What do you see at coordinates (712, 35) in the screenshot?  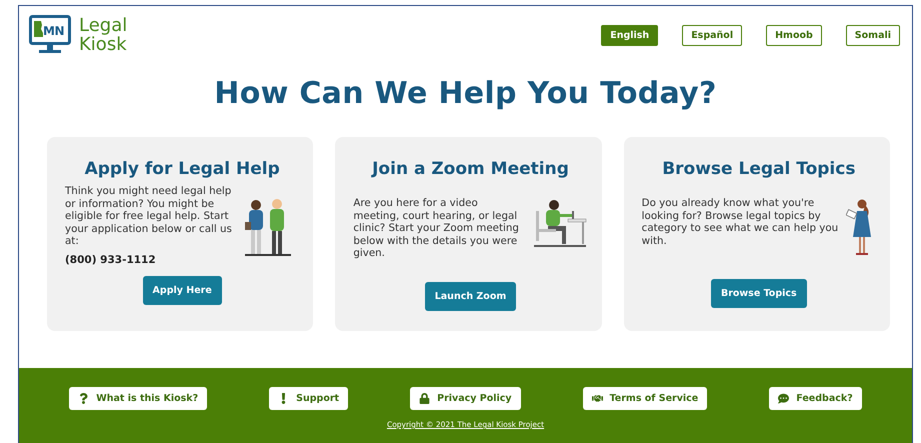 I see `language-button: Español` at bounding box center [712, 35].